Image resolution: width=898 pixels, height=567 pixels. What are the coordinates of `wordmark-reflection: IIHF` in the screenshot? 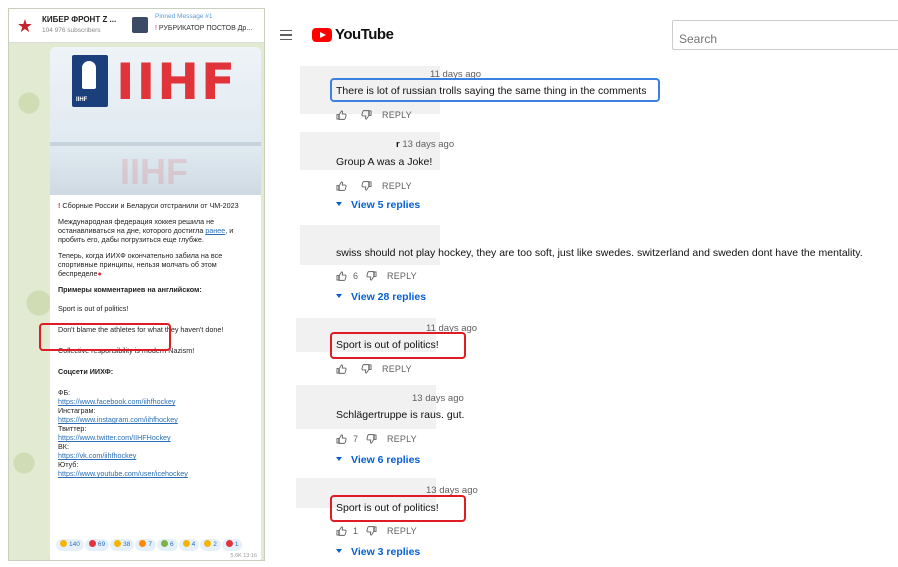 It's located at (154, 171).